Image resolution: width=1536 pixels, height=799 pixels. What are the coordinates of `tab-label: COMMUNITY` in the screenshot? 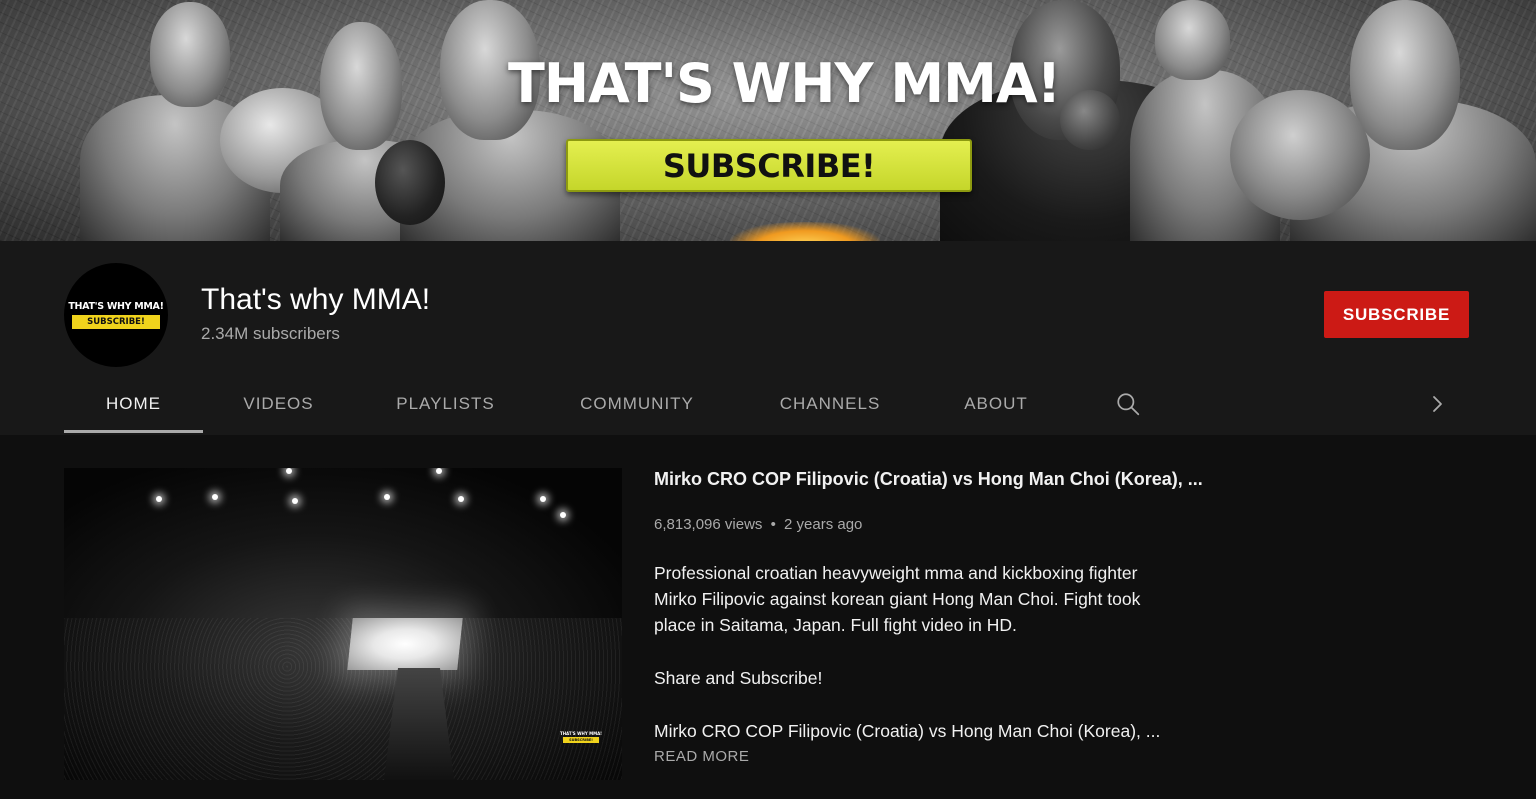 It's located at (637, 403).